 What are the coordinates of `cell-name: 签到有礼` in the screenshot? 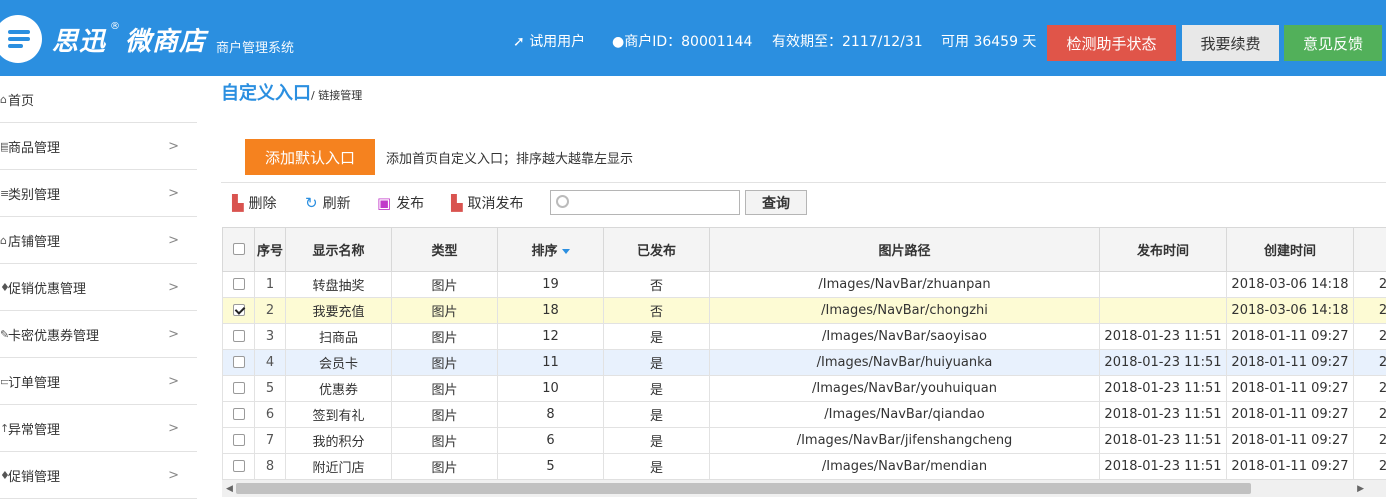 It's located at (339, 414).